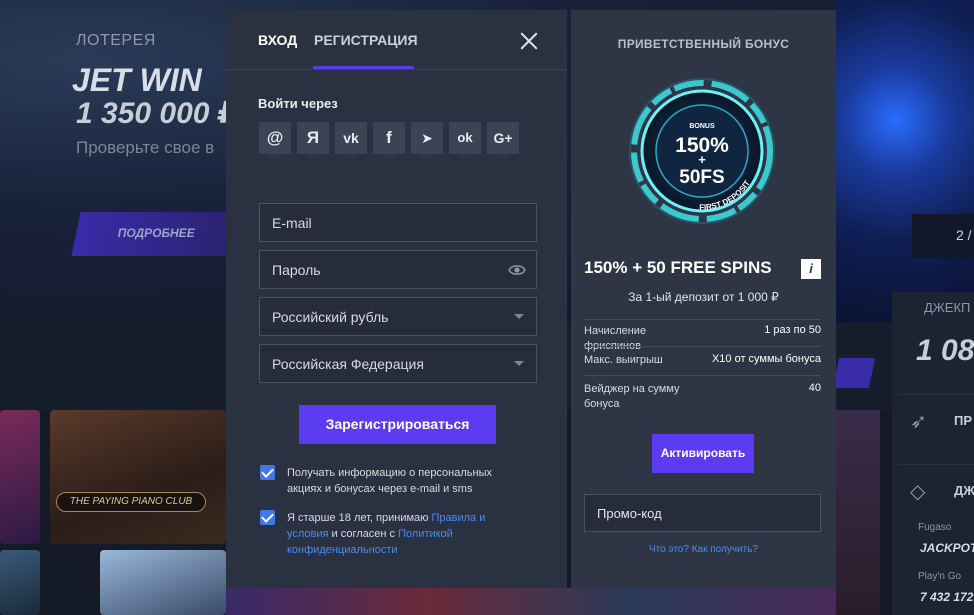 Image resolution: width=974 pixels, height=615 pixels. I want to click on country-select: Российская Федерация, so click(398, 363).